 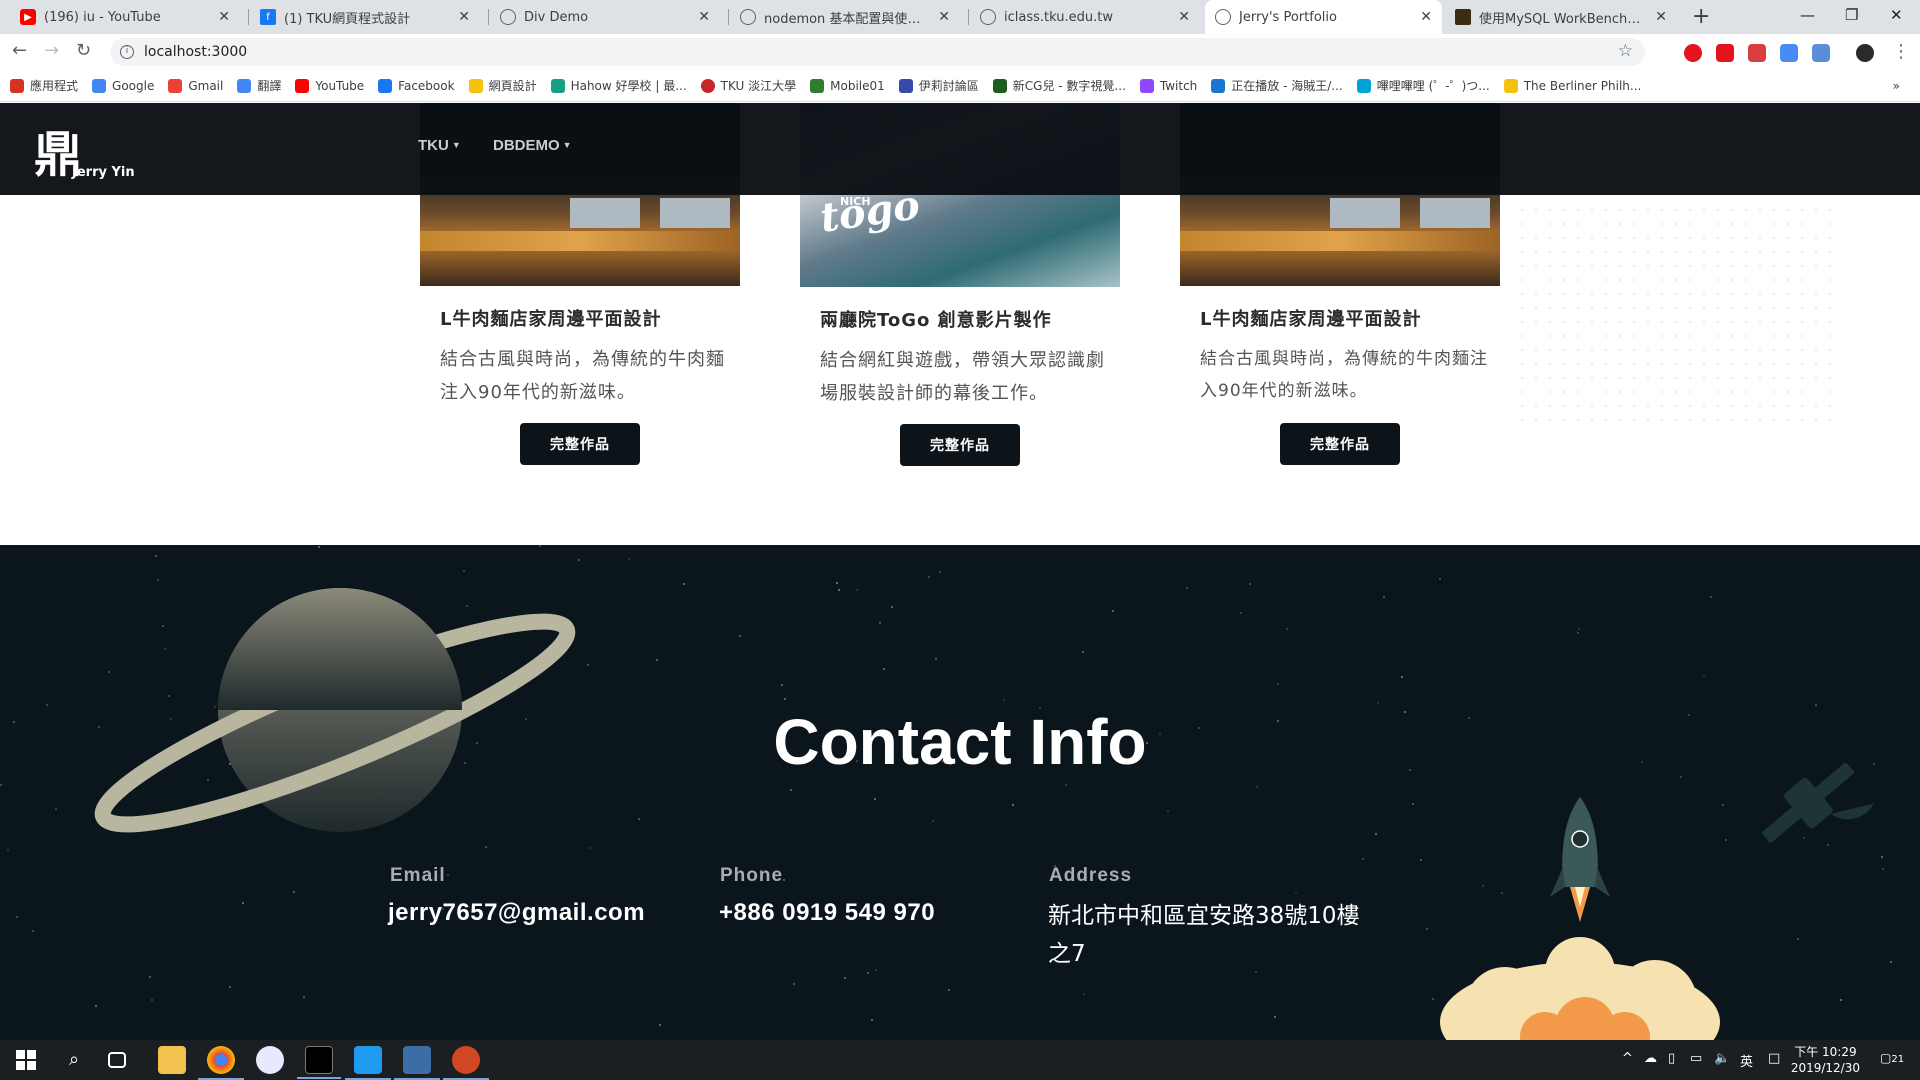 What do you see at coordinates (1722, 1058) in the screenshot?
I see `volume-icon: 🔈` at bounding box center [1722, 1058].